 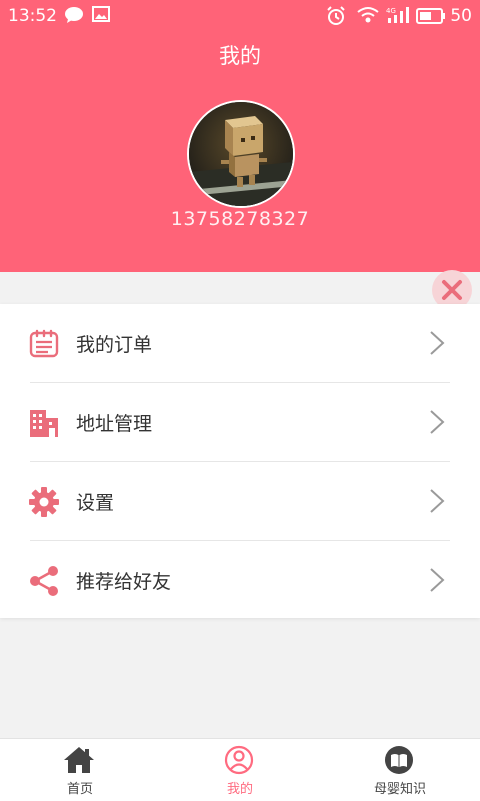 I want to click on gear-icon, so click(x=44, y=502).